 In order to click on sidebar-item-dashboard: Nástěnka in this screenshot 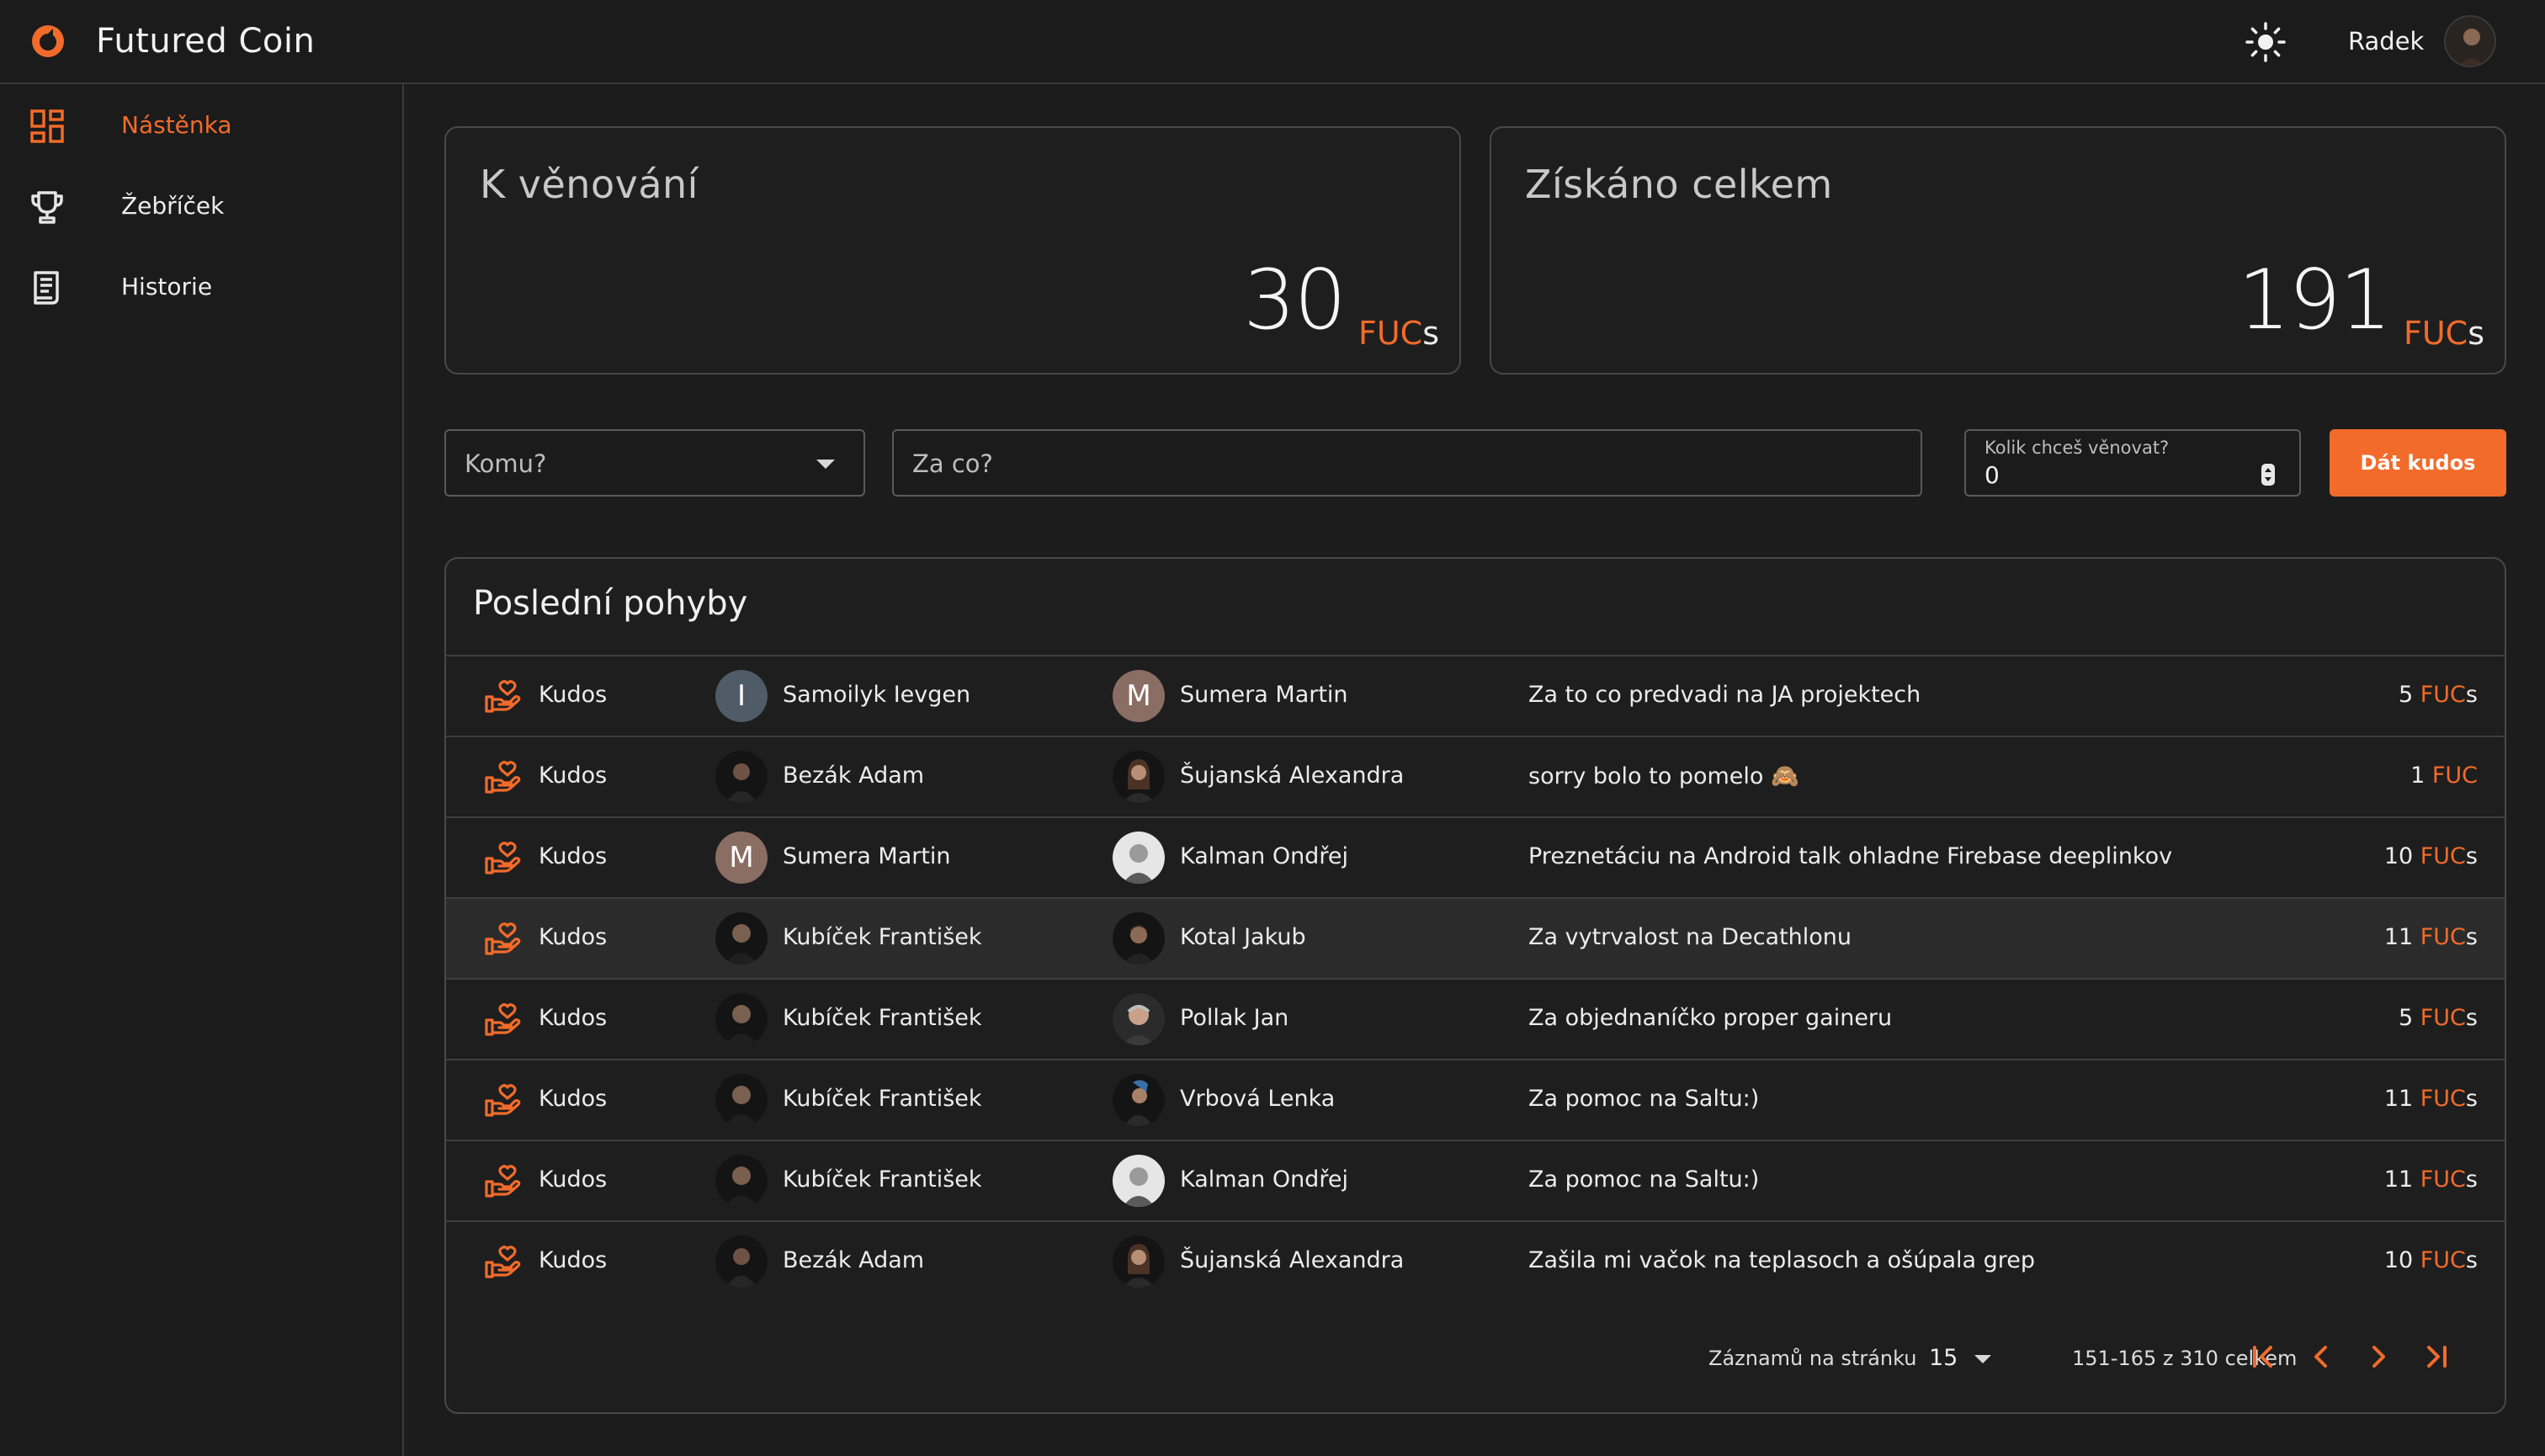, I will do `click(201, 126)`.